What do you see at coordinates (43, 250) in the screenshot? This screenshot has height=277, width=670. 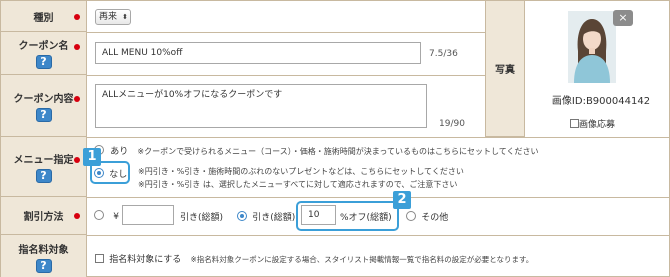 I see `nomination-fee-label: 指名料対象` at bounding box center [43, 250].